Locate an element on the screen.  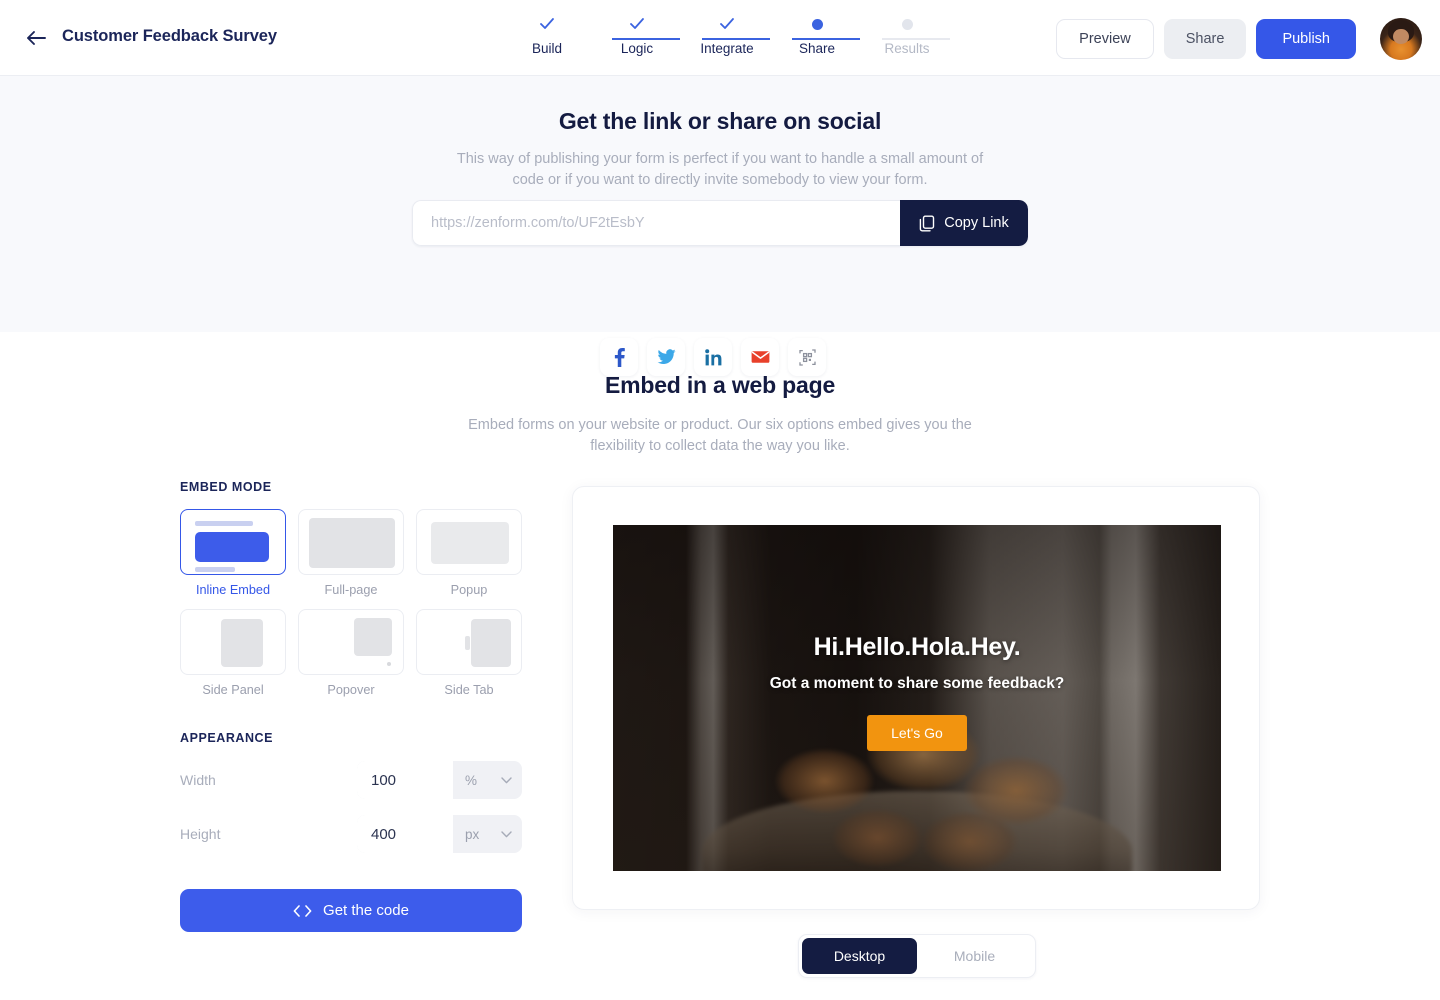
embed-mode-inline-embed: Inline Embed is located at coordinates (233, 553).